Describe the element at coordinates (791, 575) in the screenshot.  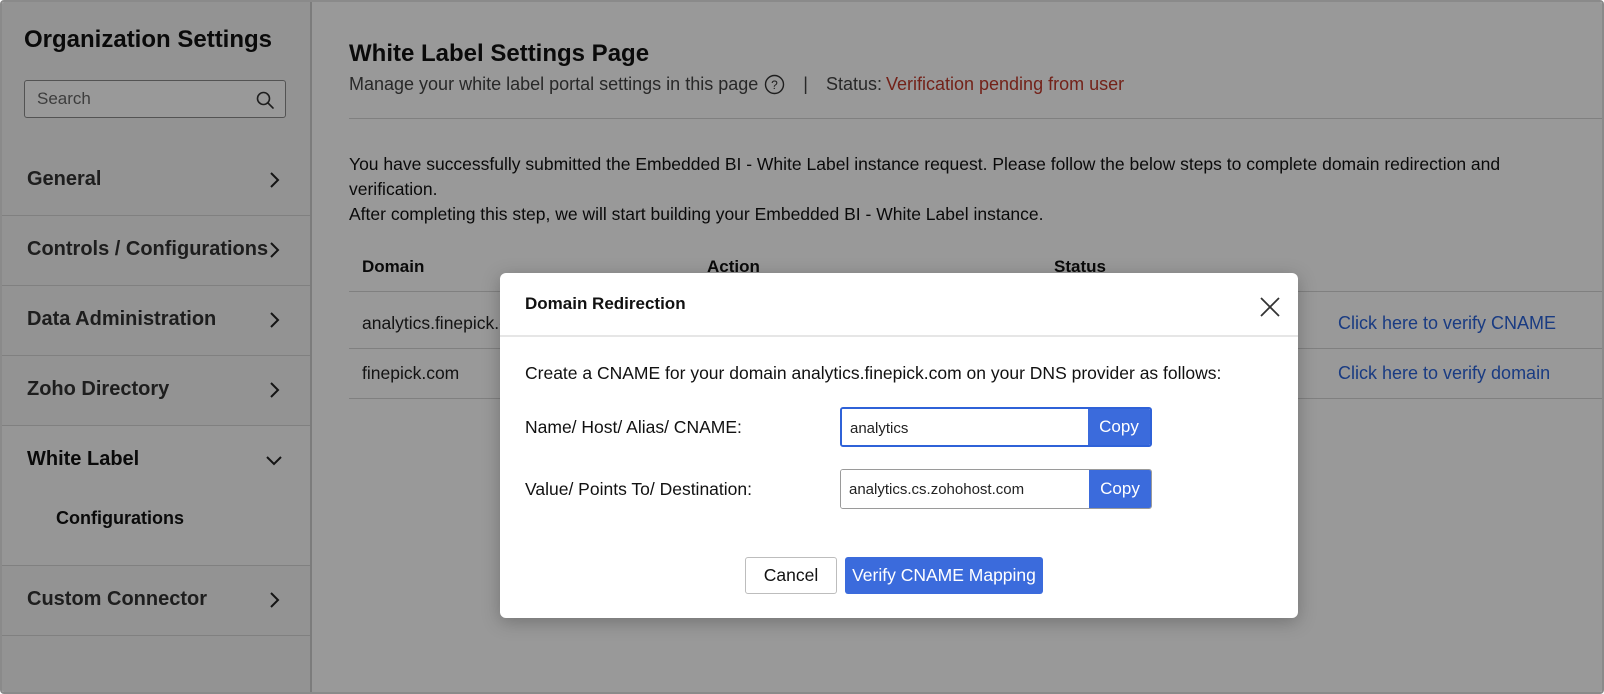
I see `cancel-button: Cancel` at that location.